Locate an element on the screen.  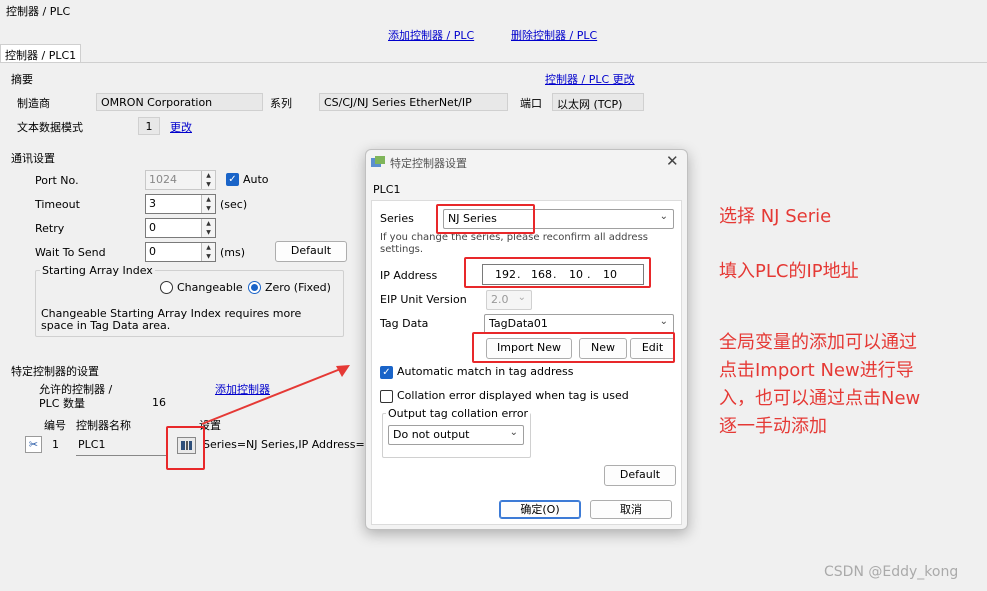
maker-label: 制造商 is located at coordinates (33, 103).